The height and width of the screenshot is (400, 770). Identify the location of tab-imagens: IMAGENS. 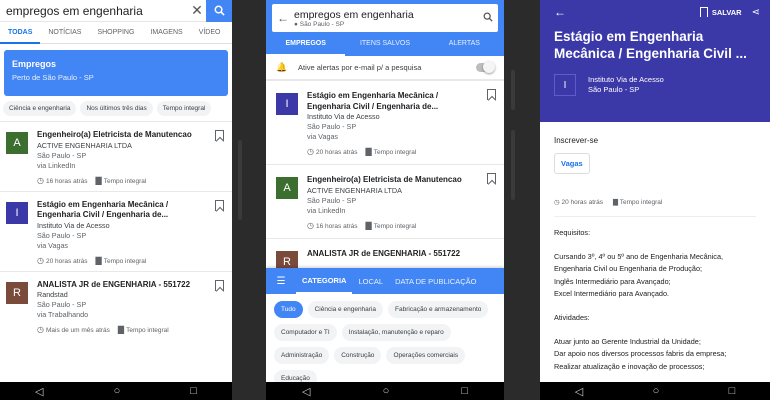
(166, 33).